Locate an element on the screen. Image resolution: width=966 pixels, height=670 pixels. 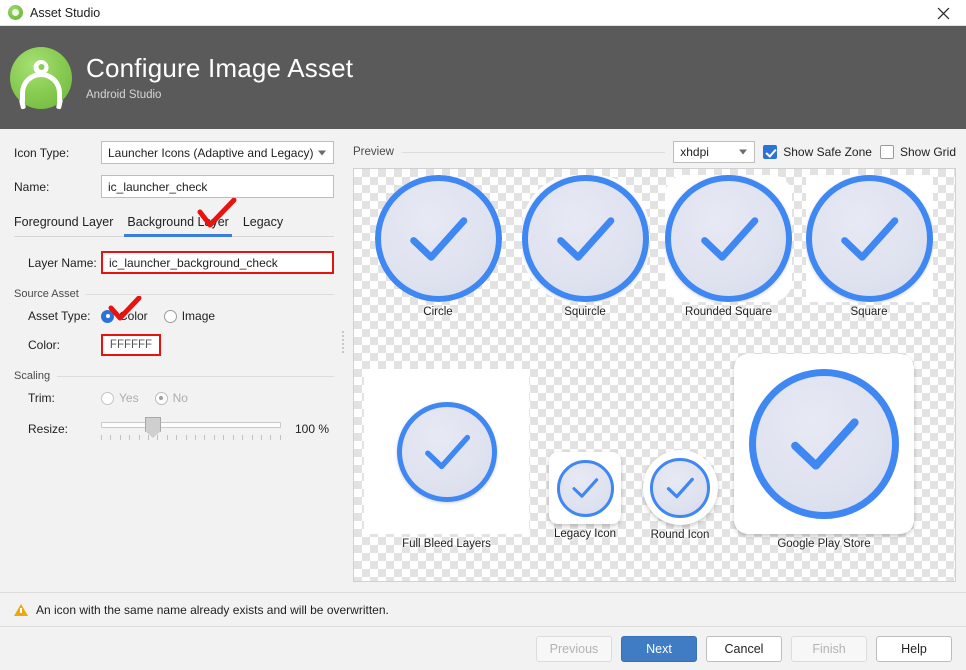
scaling-label: Scaling is located at coordinates (32, 376).